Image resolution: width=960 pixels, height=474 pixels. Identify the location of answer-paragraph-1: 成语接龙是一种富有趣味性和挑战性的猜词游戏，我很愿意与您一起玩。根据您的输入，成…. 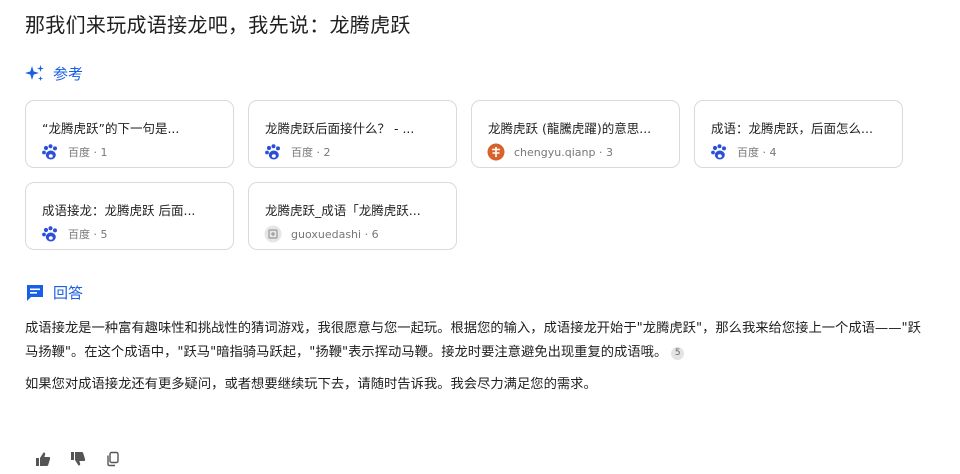
(473, 340).